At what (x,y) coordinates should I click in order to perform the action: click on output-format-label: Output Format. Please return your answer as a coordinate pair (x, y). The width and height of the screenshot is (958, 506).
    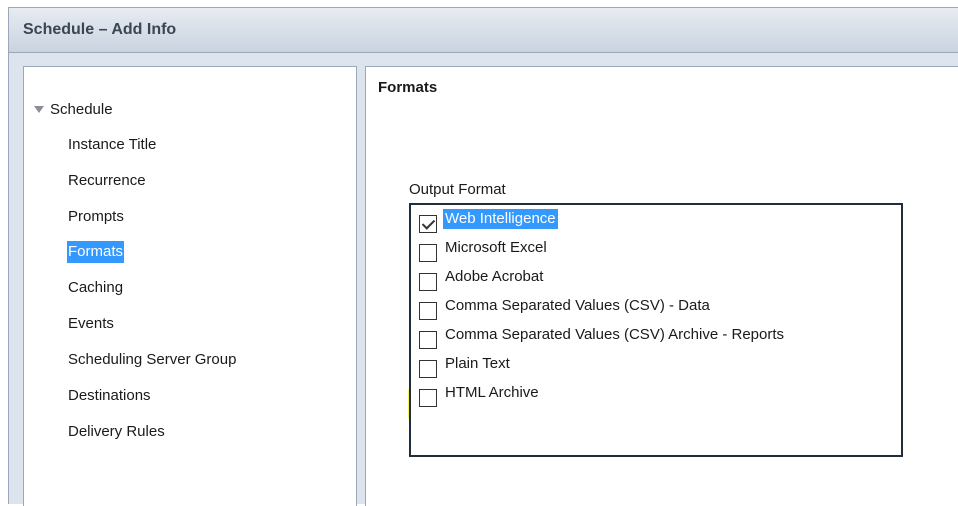
    Looking at the image, I should click on (457, 189).